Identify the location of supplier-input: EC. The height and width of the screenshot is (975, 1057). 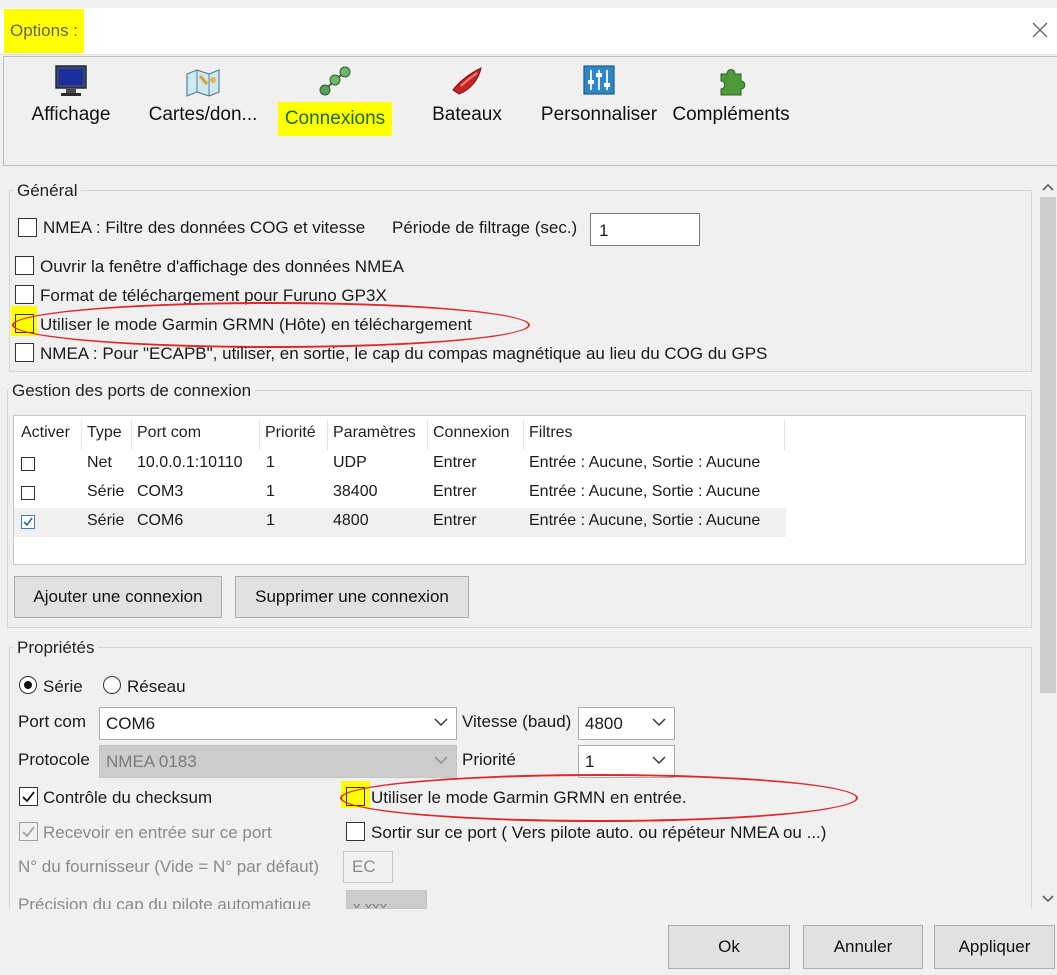
(368, 867).